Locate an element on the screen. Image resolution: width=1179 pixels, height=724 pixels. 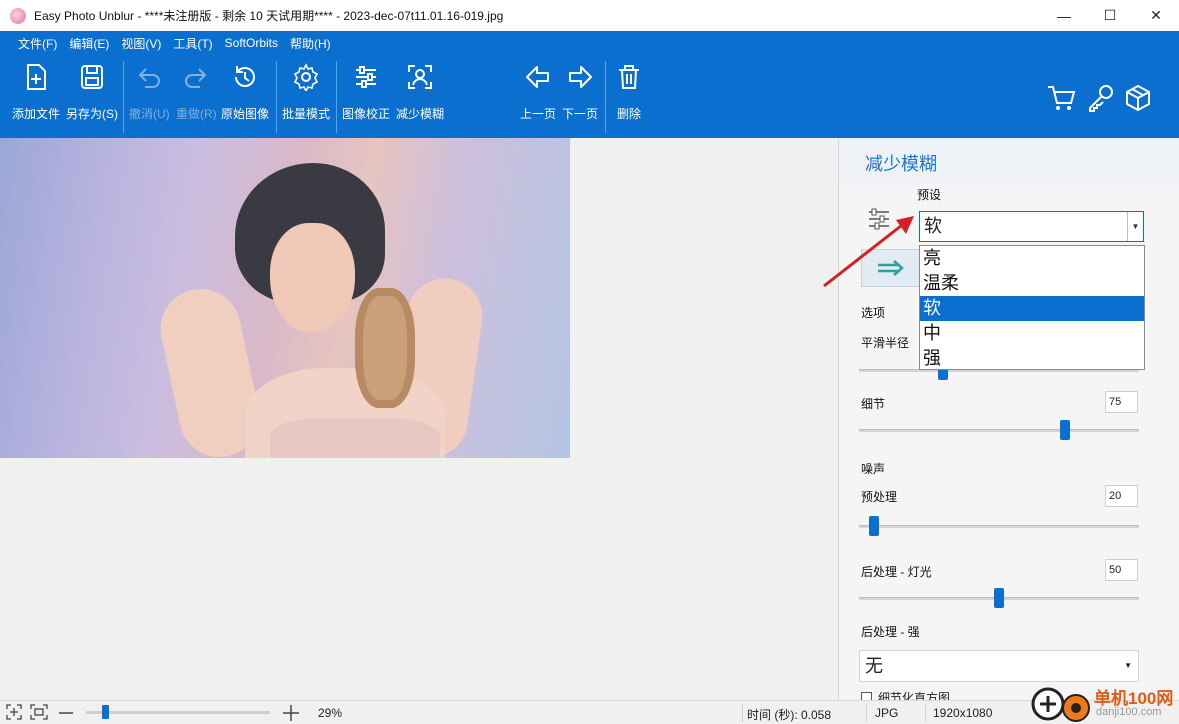
arrow-left-icon is located at coordinates (537, 77).